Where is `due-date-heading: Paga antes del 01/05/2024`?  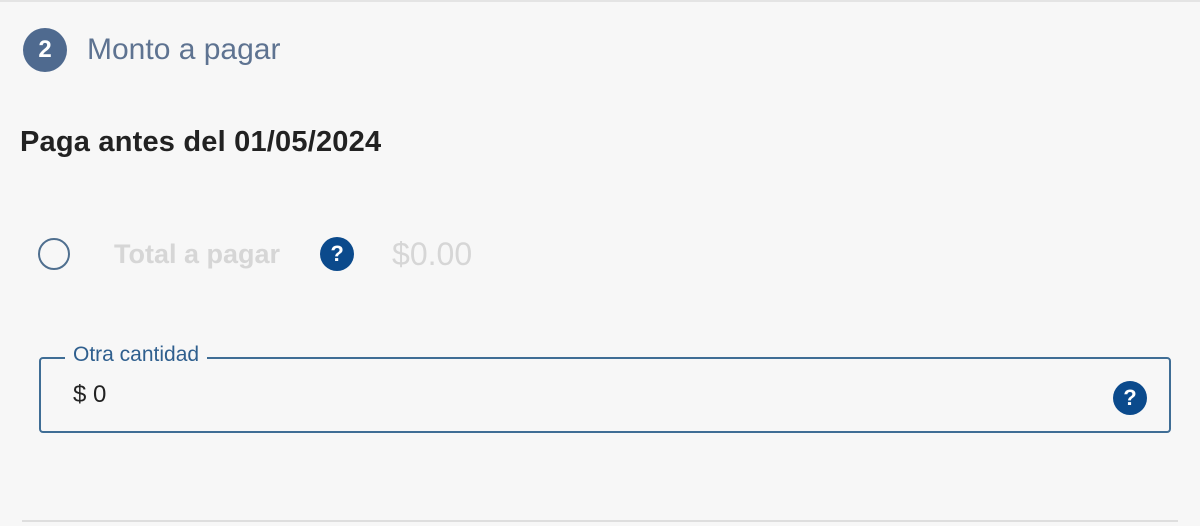
due-date-heading: Paga antes del 01/05/2024 is located at coordinates (201, 142).